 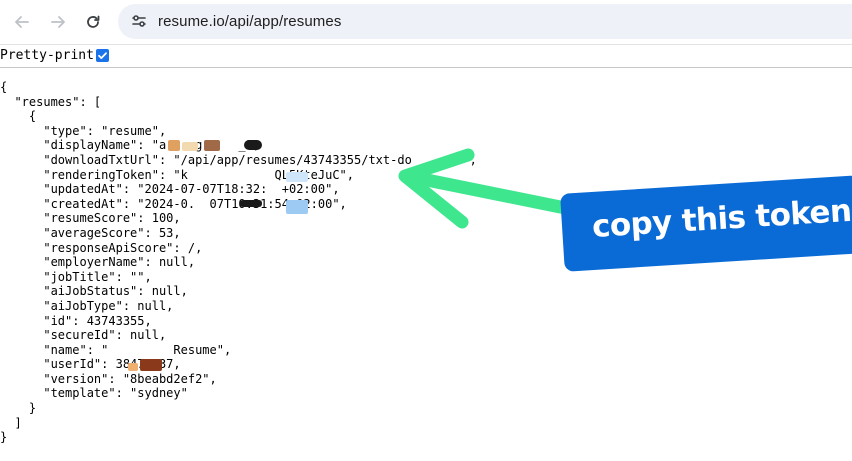 I want to click on callout-text: copy this token, so click(x=721, y=219).